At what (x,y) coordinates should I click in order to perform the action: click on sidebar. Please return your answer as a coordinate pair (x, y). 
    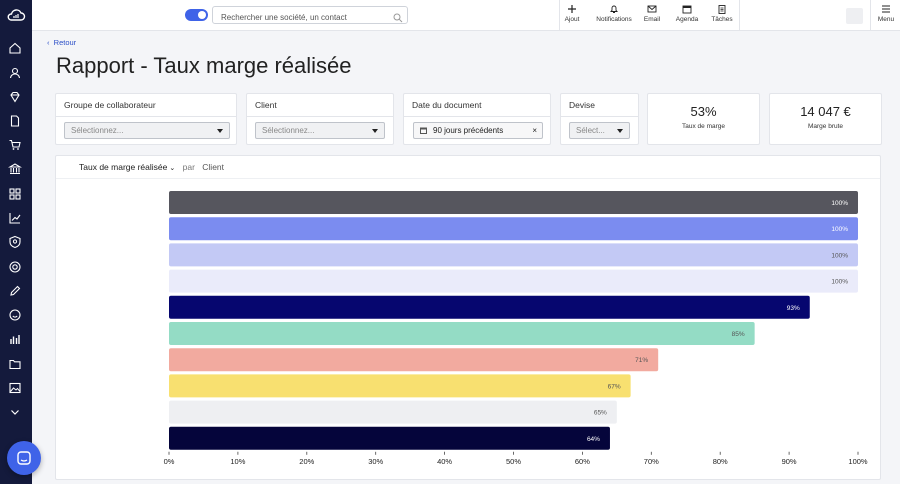
    Looking at the image, I should click on (16, 242).